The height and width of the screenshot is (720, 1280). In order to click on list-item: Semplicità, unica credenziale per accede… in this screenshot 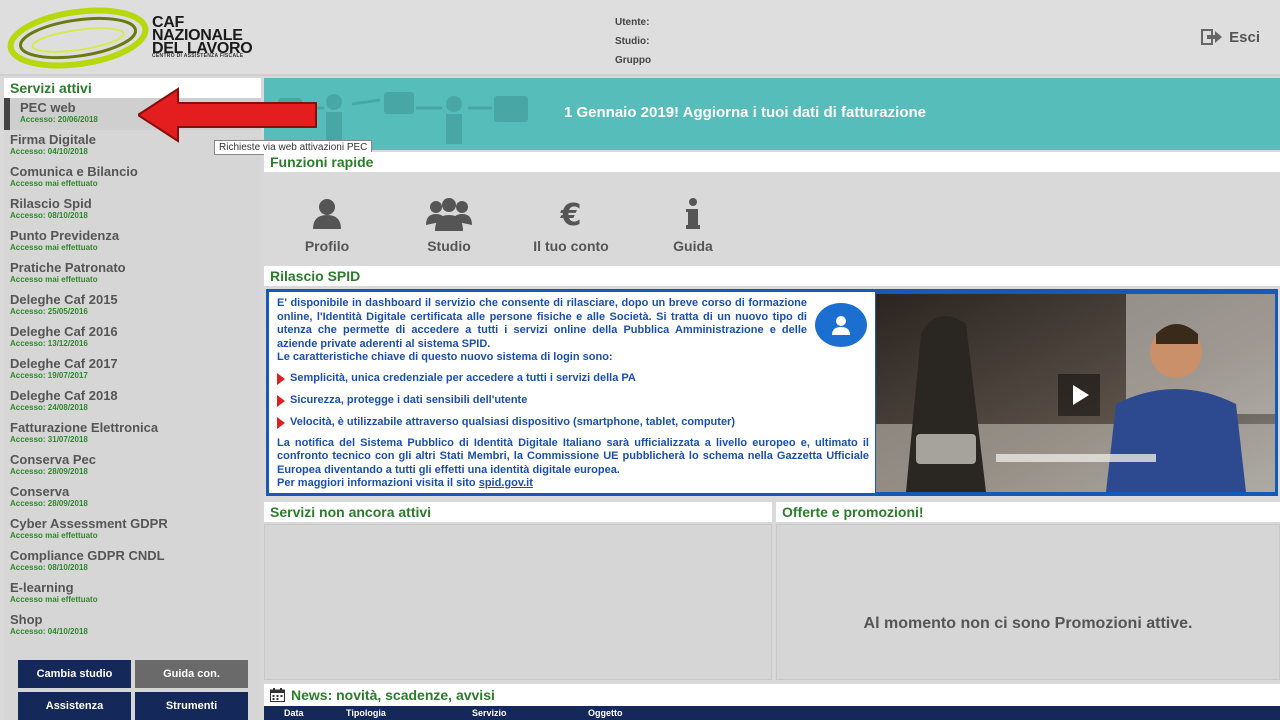, I will do `click(573, 379)`.